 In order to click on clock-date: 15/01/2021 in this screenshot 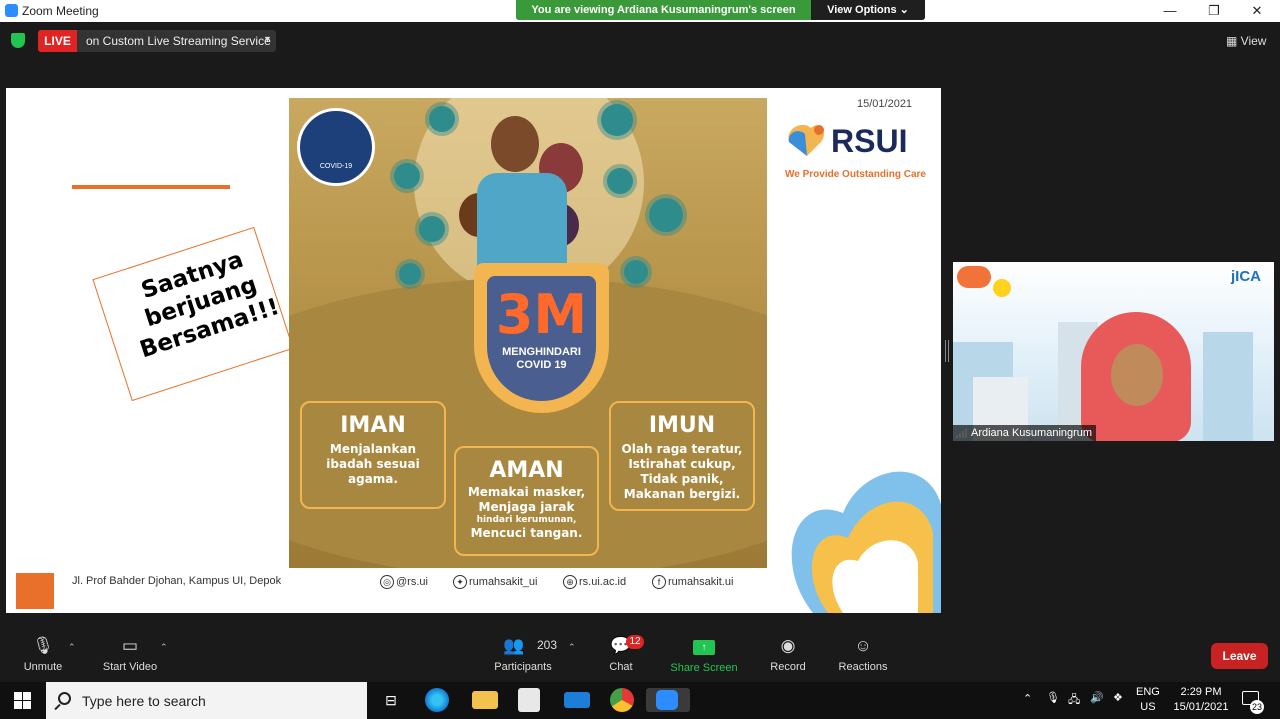, I will do `click(1201, 707)`.